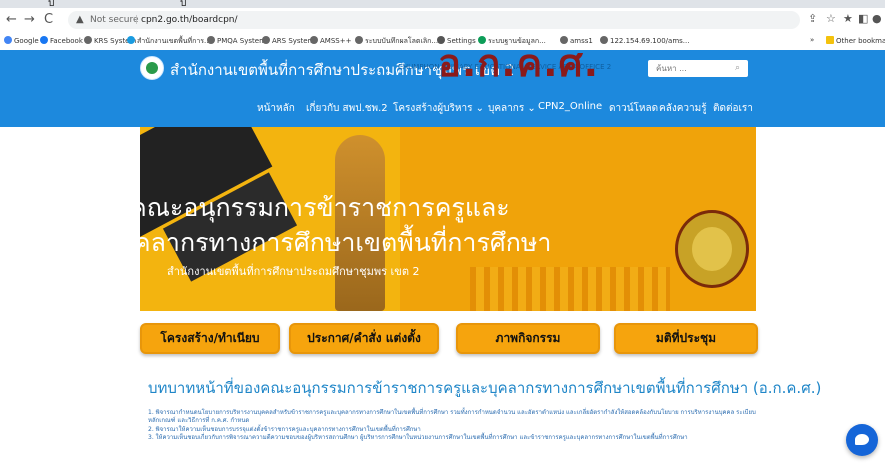 The height and width of the screenshot is (465, 885). I want to click on star-icon: ☆, so click(831, 18).